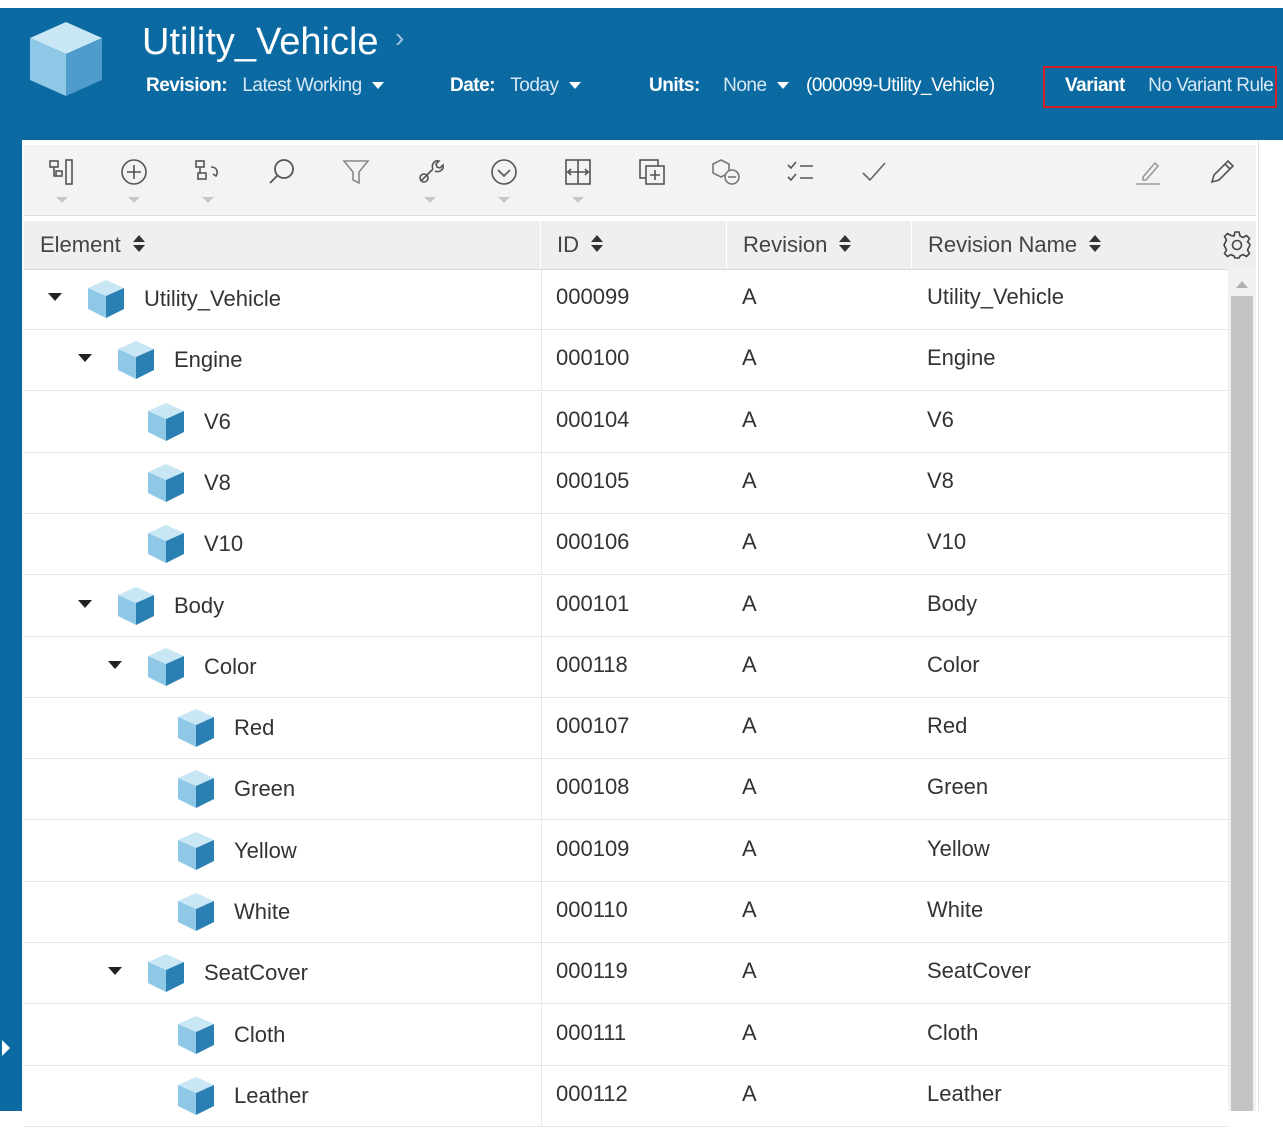 This screenshot has height=1138, width=1283. What do you see at coordinates (260, 42) in the screenshot?
I see `page-title: Utility_Vehicle` at bounding box center [260, 42].